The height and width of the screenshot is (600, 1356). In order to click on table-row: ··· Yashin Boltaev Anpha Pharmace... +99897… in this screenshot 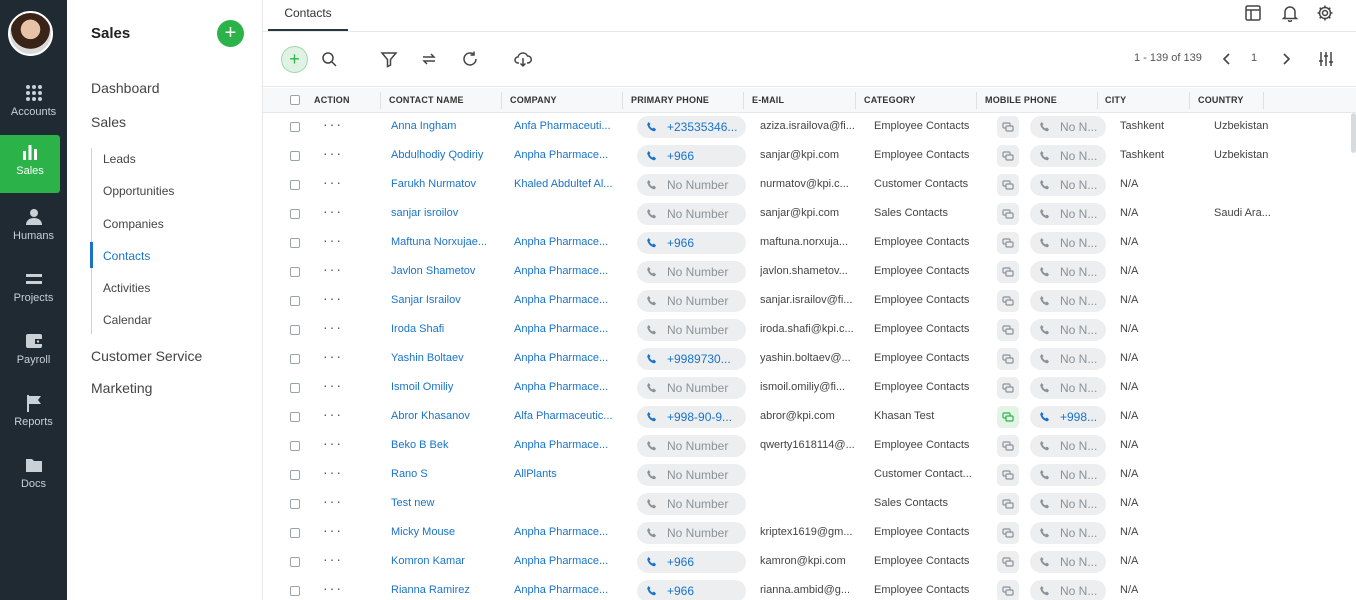, I will do `click(809, 359)`.